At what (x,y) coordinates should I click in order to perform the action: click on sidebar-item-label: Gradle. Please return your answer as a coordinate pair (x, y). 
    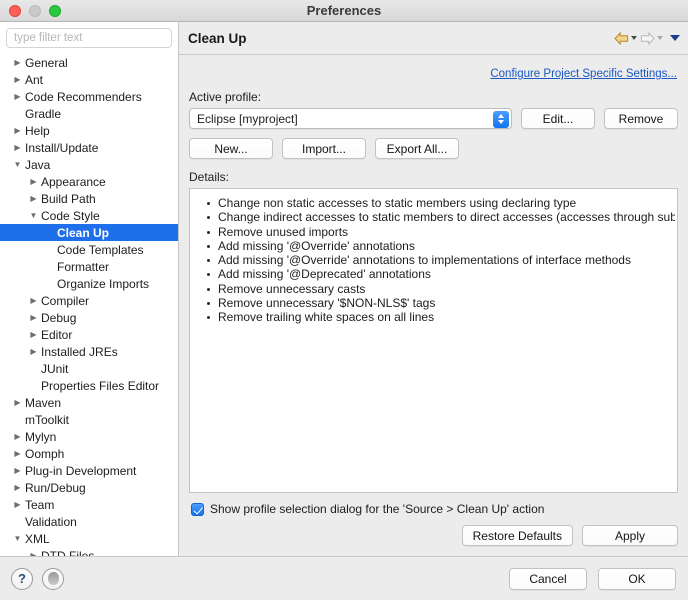
    Looking at the image, I should click on (43, 113).